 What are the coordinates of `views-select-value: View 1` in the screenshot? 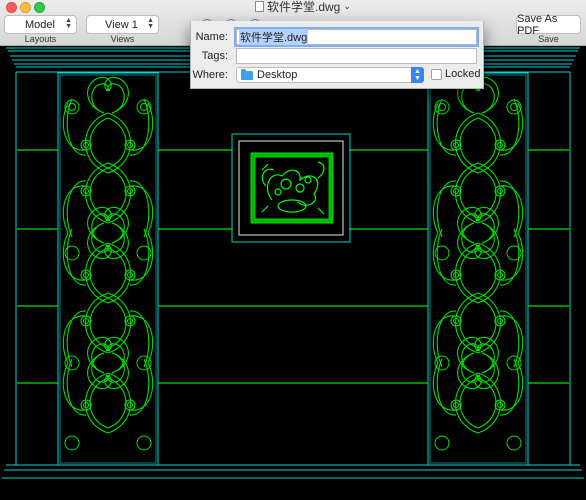 It's located at (121, 24).